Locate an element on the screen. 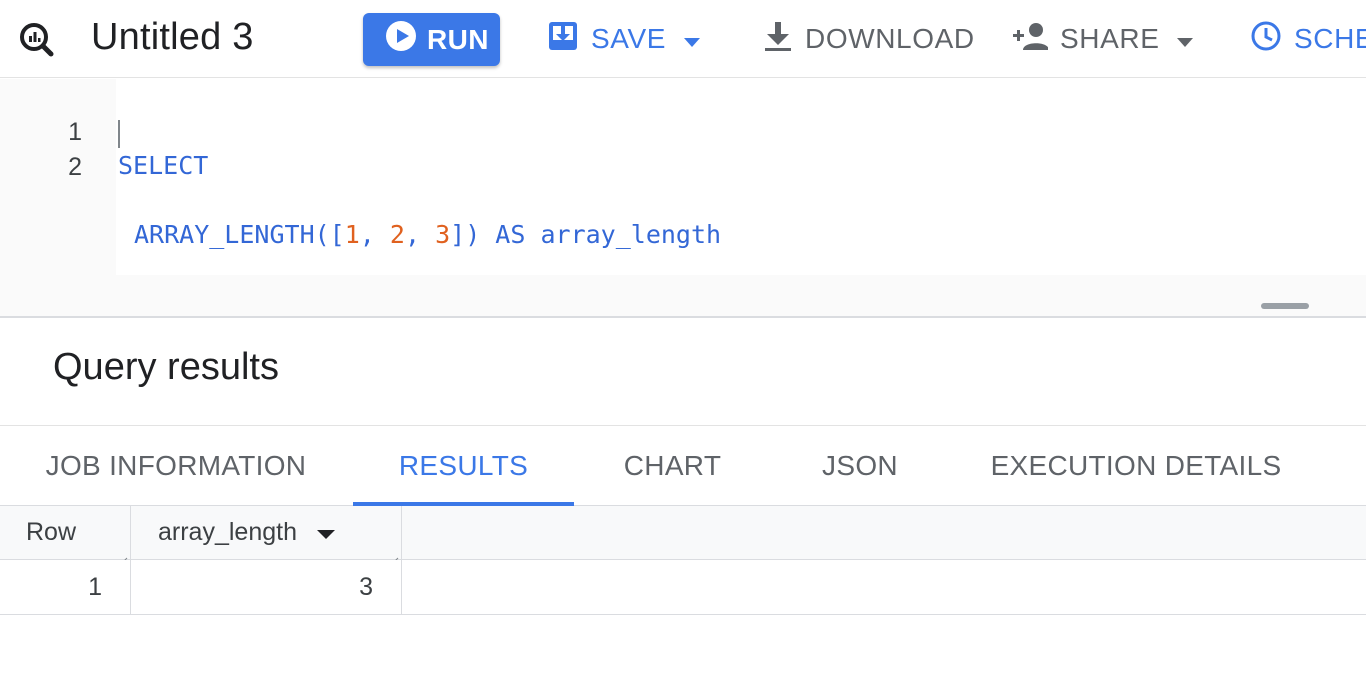  query-title: Untitled 3 is located at coordinates (172, 37).